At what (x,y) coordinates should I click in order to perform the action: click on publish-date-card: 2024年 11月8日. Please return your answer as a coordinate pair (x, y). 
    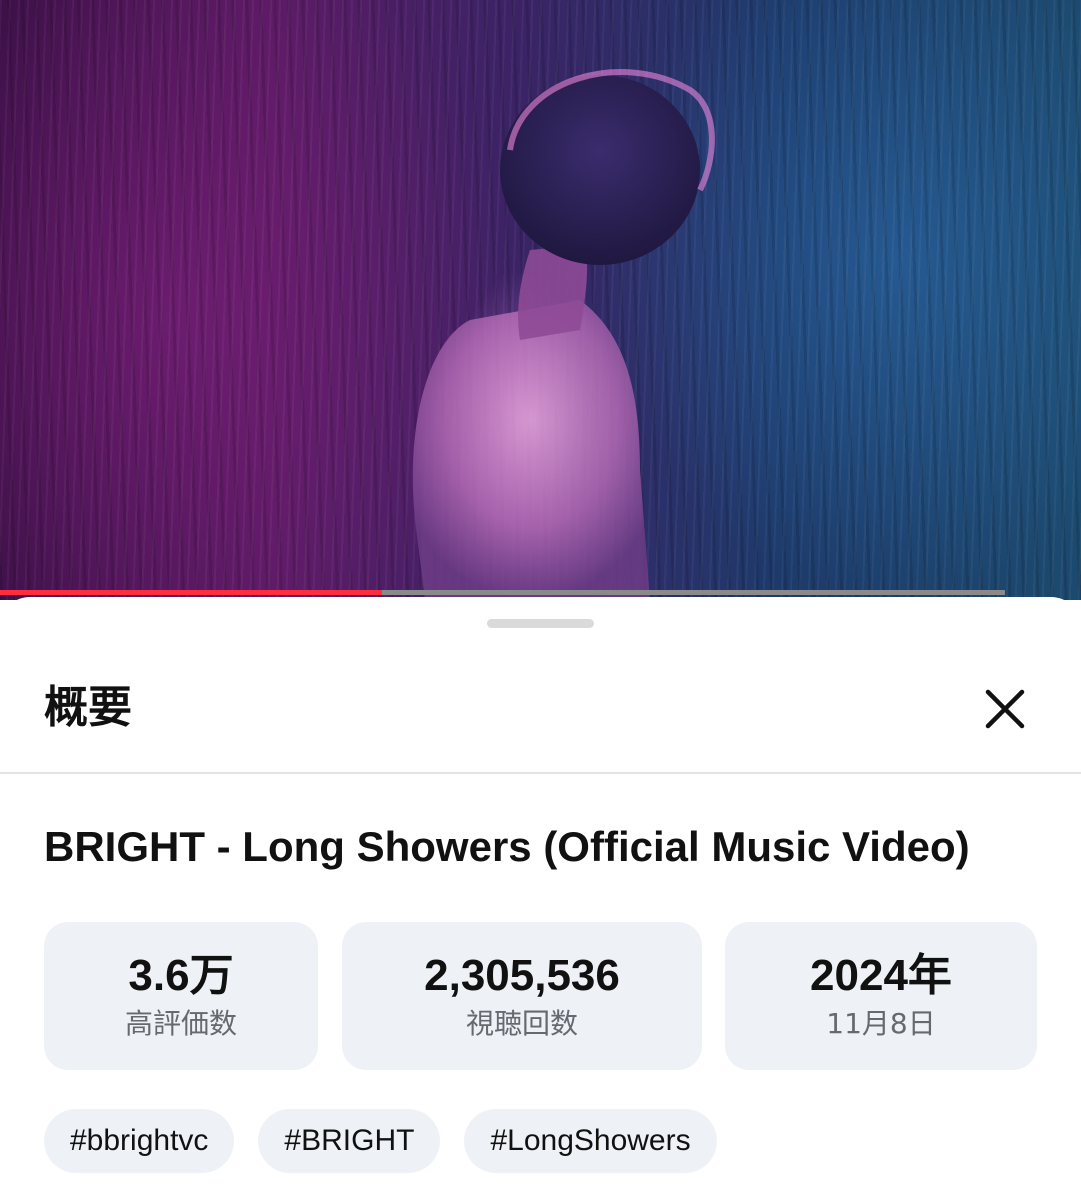
    Looking at the image, I should click on (881, 996).